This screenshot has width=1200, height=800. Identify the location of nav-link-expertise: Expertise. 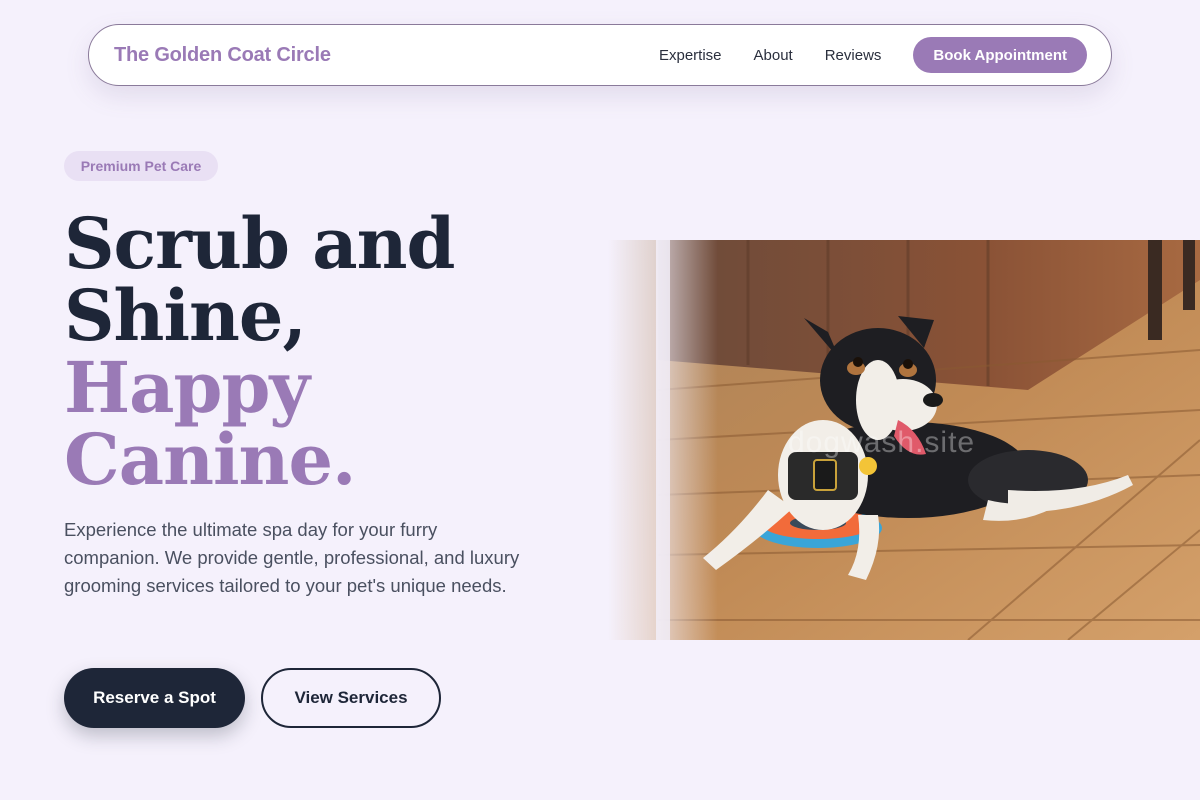
(690, 55).